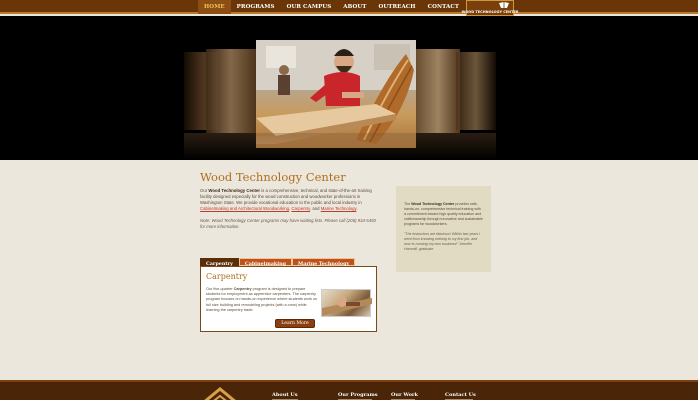  Describe the element at coordinates (214, 7) in the screenshot. I see `nav-home: HOME` at that location.